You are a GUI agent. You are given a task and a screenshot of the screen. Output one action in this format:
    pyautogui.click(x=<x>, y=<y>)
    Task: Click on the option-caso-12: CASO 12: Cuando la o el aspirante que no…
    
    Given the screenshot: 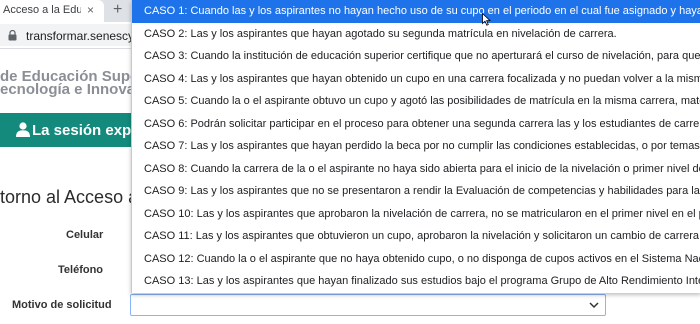 What is the action you would take?
    pyautogui.click(x=416, y=259)
    